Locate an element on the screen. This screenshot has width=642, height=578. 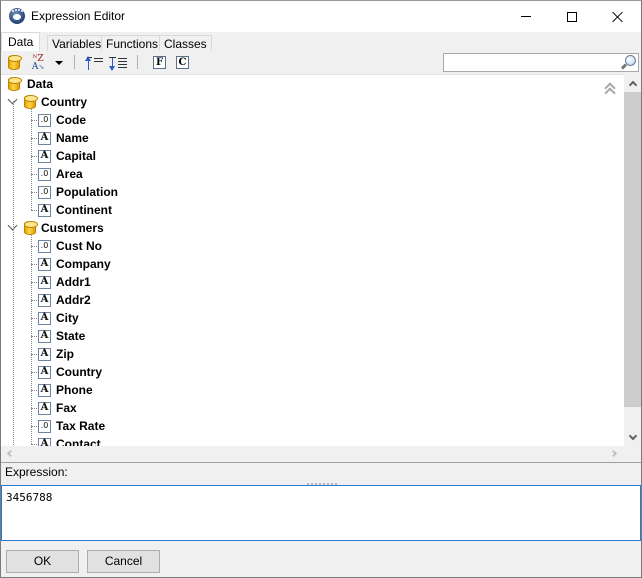
tree-group-country: Country is located at coordinates (55, 102).